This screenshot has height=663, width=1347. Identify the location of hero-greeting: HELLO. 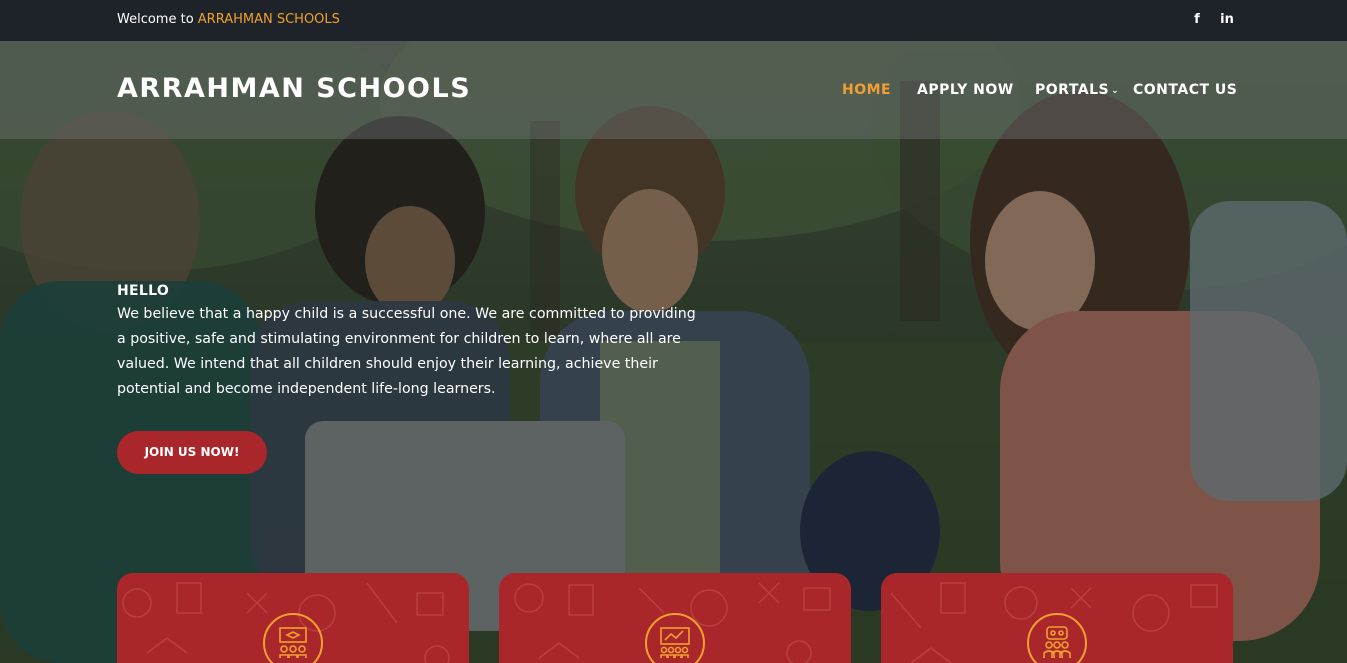
(143, 291).